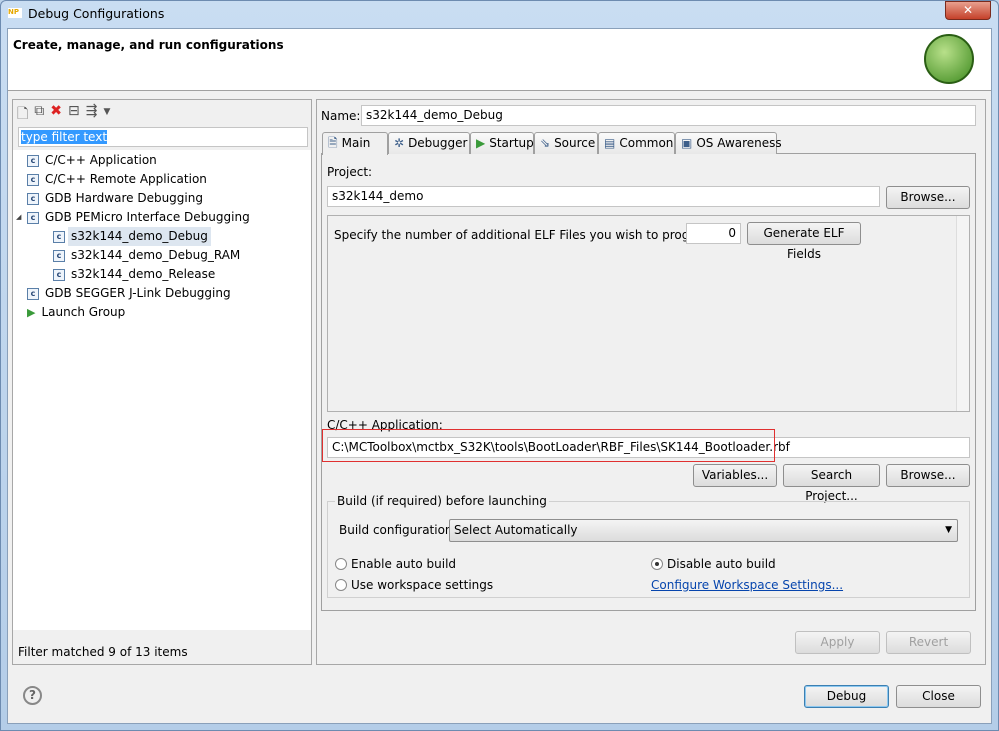 The height and width of the screenshot is (731, 999). I want to click on disable-auto-build-radio: Disable auto build, so click(713, 564).